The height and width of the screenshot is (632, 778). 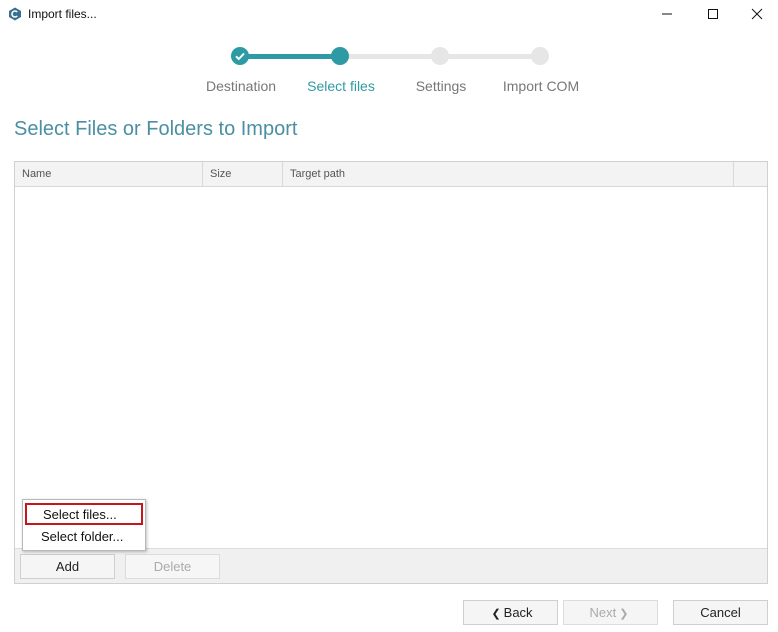 I want to click on chevron-left-icon: ❮, so click(x=496, y=614).